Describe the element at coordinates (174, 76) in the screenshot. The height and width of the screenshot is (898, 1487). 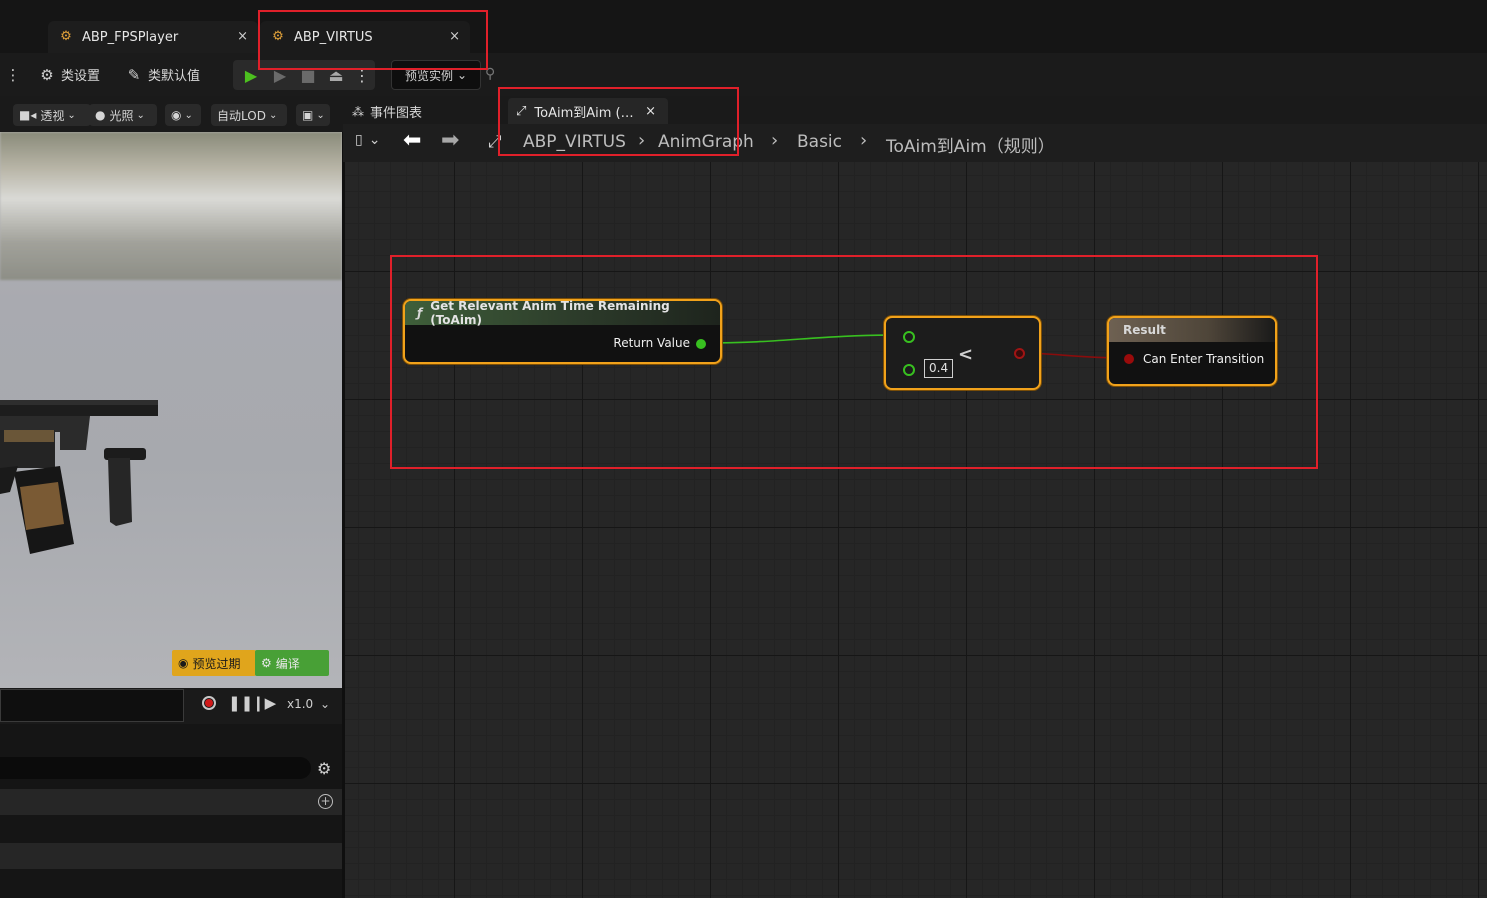
I see `class-defaults-label: 类默认值` at that location.